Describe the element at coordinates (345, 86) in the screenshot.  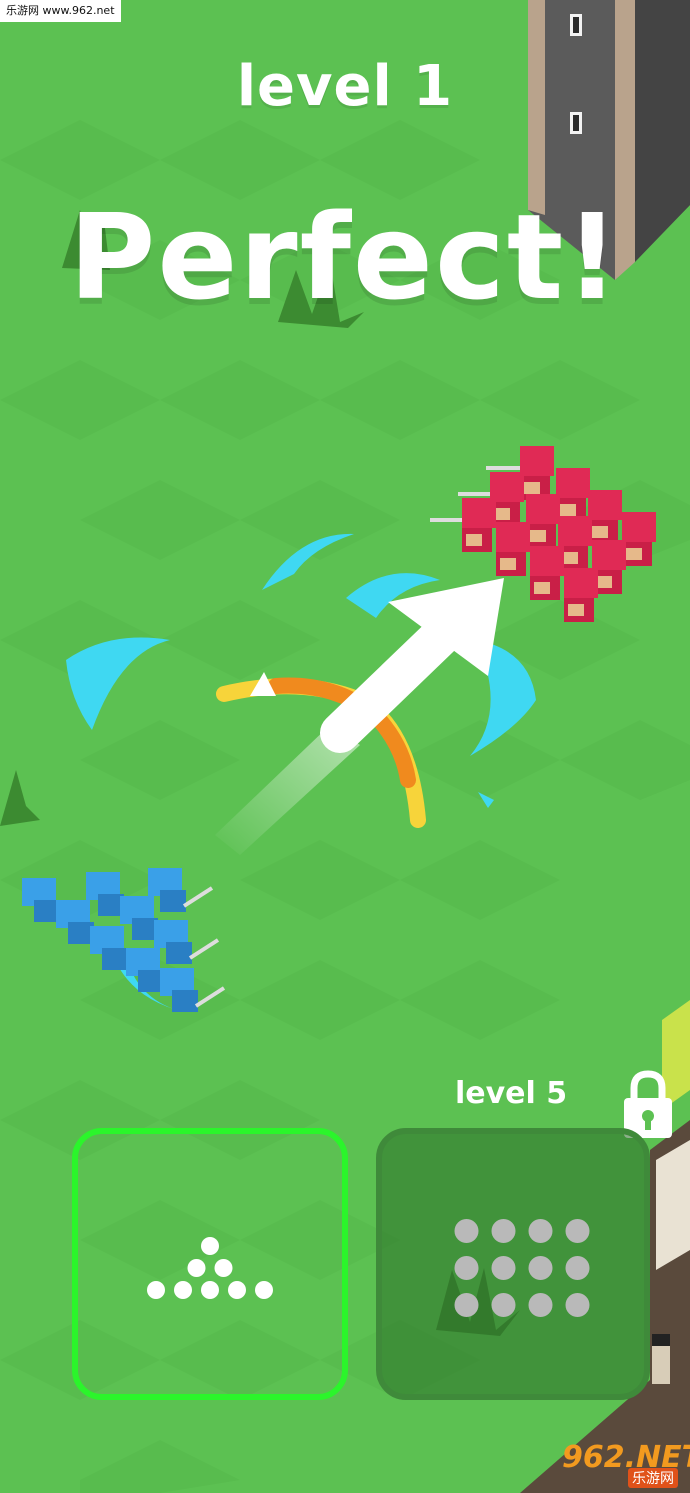
I see `level-title: level 1` at that location.